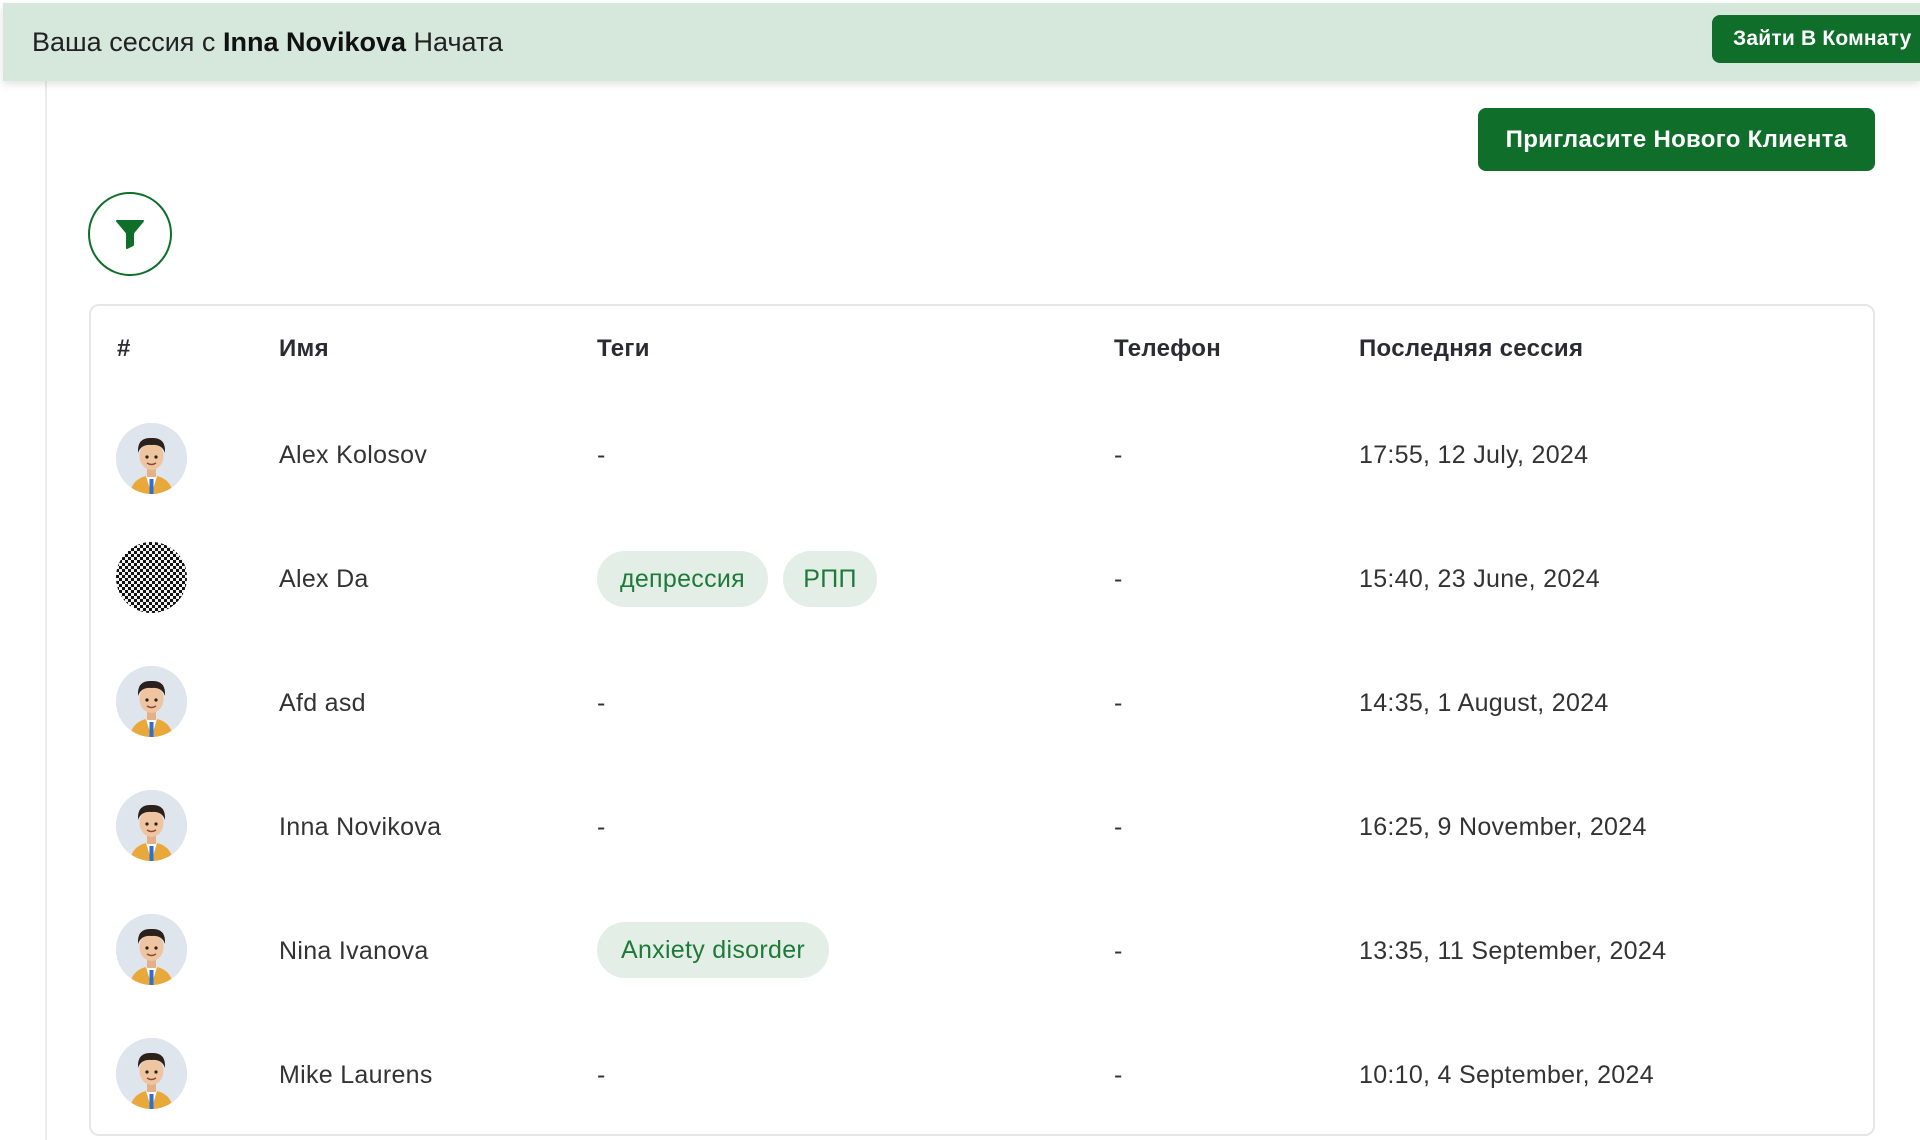 This screenshot has width=1920, height=1140. What do you see at coordinates (1479, 579) in the screenshot?
I see `client-last-session: 15:40, 23 June, 2024` at bounding box center [1479, 579].